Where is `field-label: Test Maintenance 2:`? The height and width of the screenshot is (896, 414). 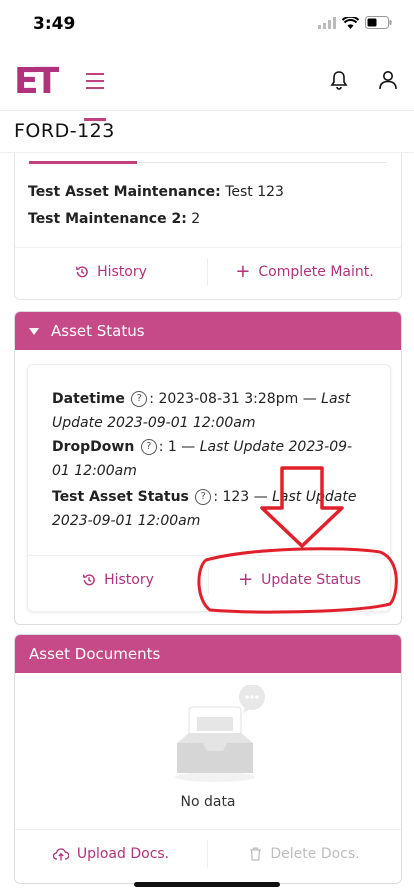
field-label: Test Maintenance 2: is located at coordinates (107, 219).